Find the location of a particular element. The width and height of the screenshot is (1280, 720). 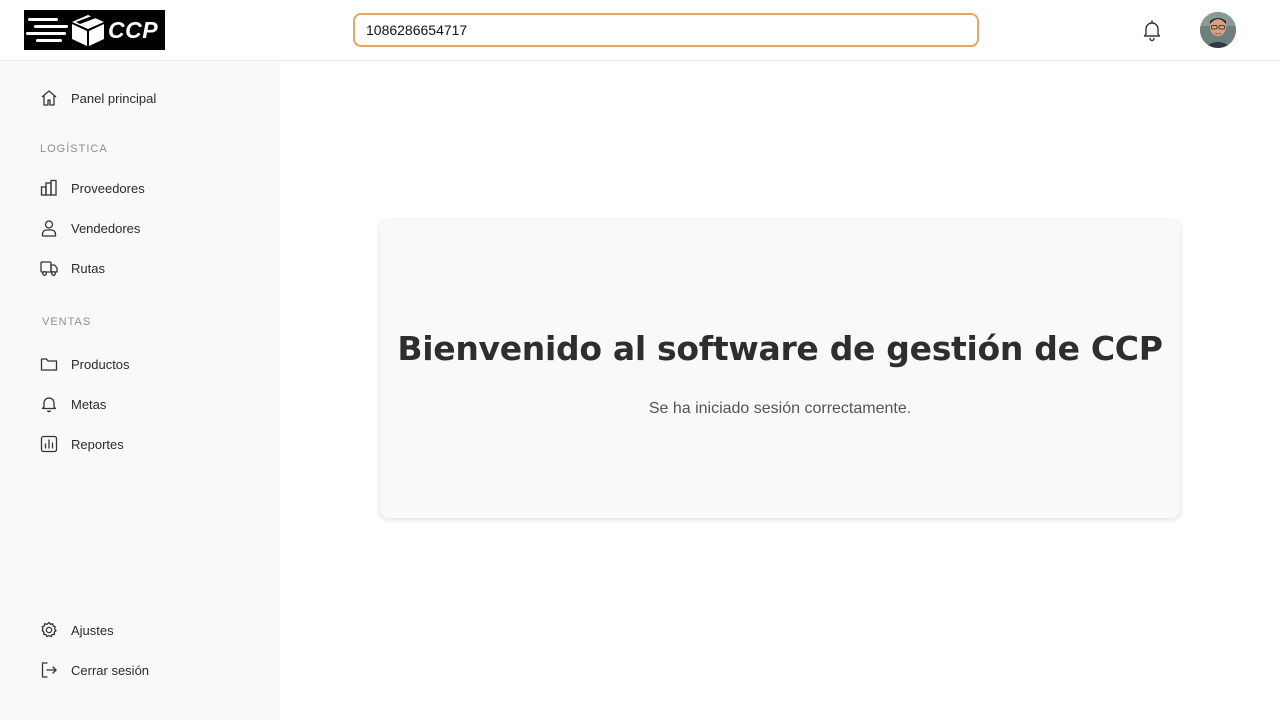

sidebar-item-label: Proveedores is located at coordinates (108, 188).